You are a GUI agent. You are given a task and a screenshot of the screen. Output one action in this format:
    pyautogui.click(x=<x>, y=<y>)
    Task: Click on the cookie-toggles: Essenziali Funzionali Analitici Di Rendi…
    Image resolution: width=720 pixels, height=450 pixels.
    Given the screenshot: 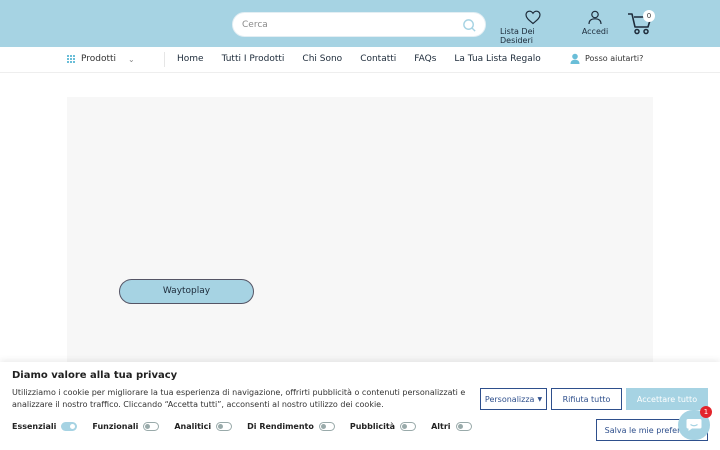 What is the action you would take?
    pyautogui.click(x=249, y=426)
    